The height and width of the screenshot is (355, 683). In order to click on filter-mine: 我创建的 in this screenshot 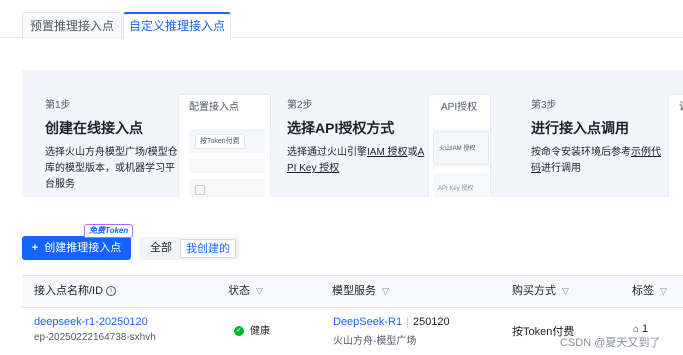, I will do `click(208, 248)`.